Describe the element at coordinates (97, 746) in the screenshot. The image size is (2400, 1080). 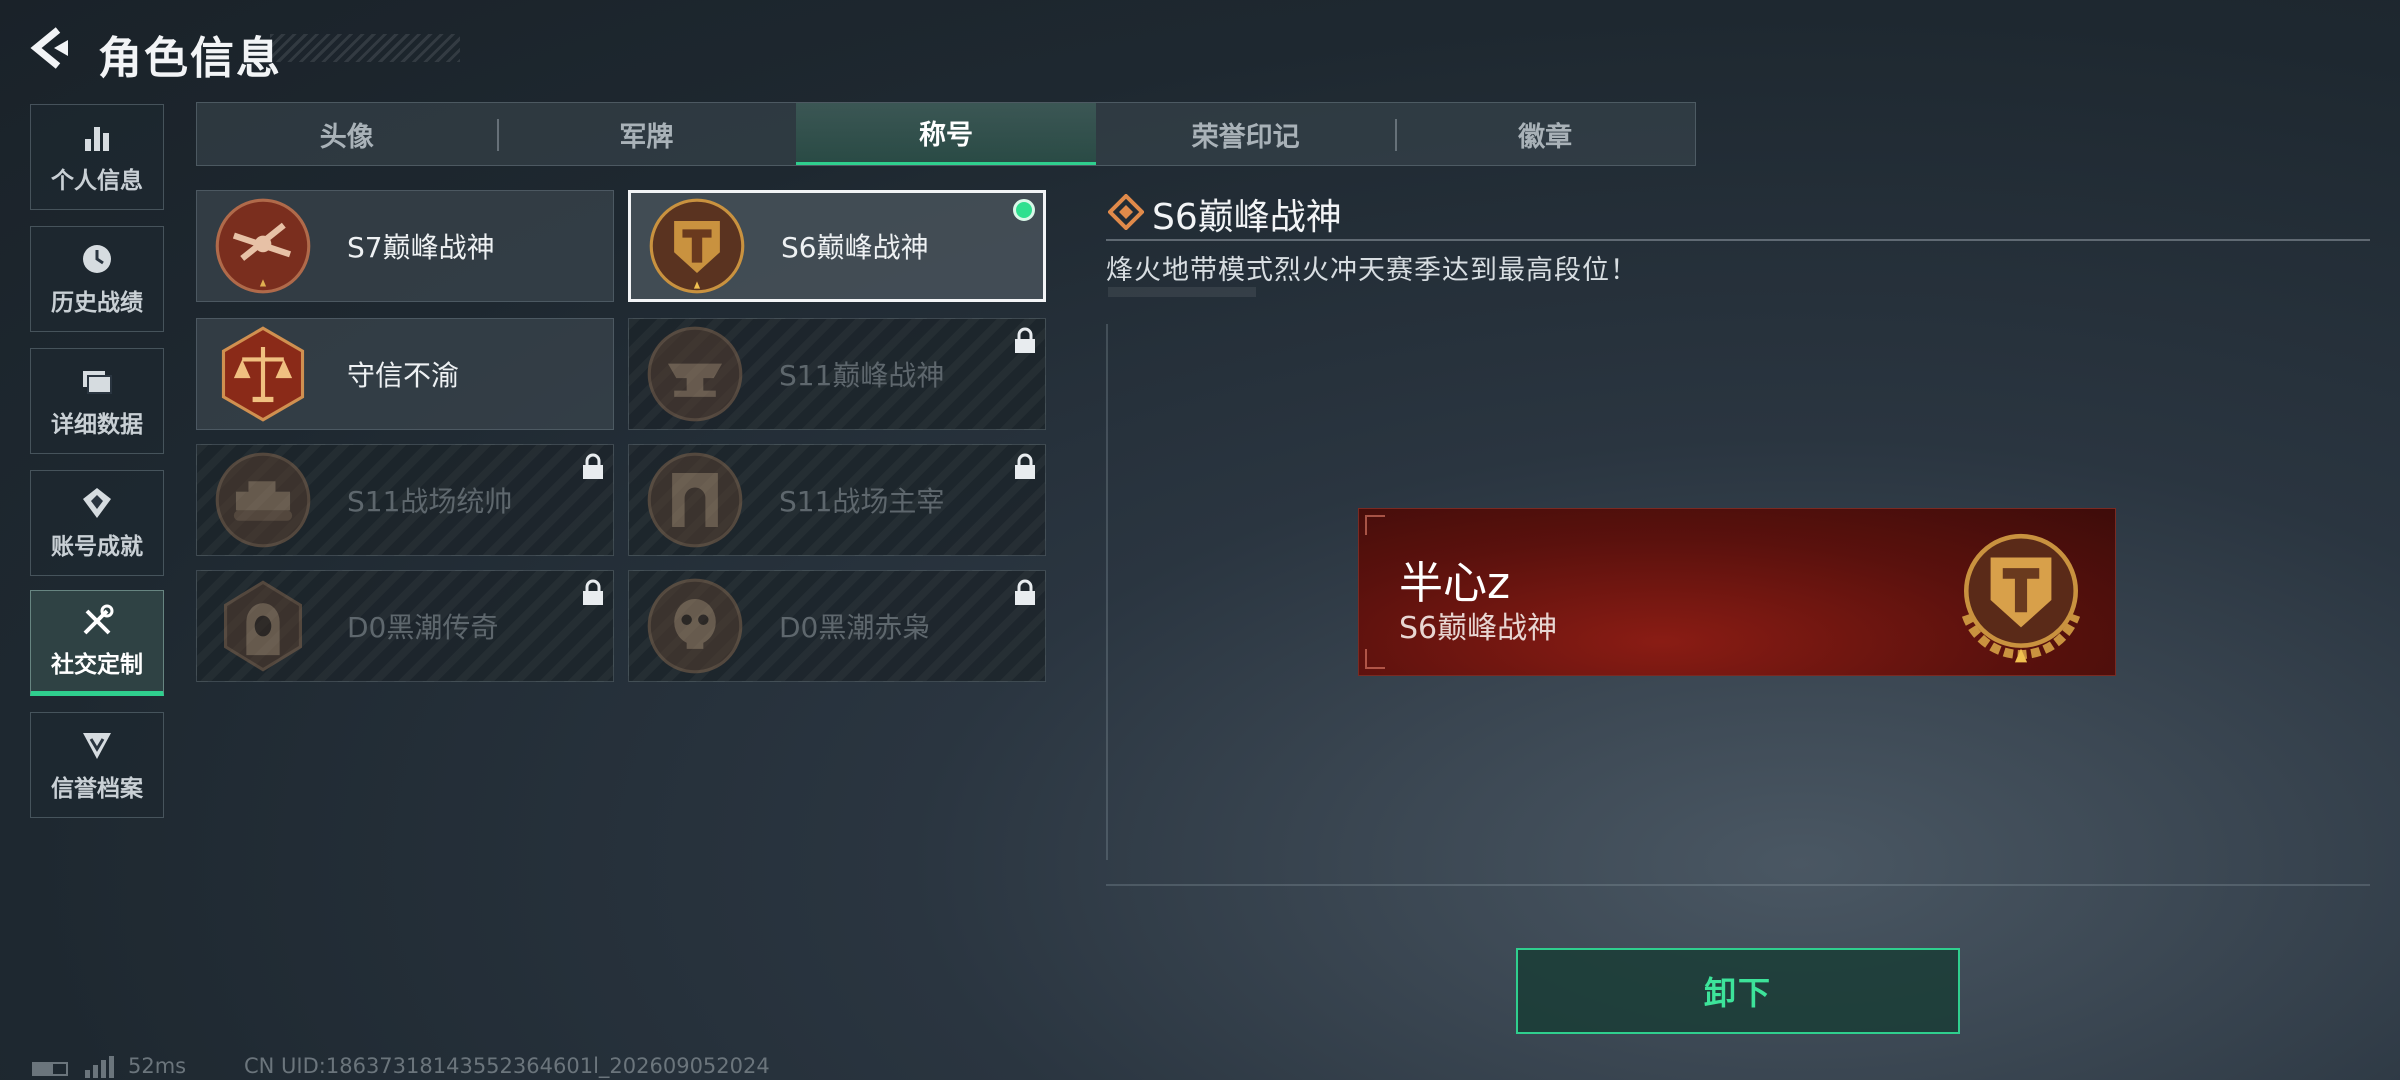
I see `credit-icon` at that location.